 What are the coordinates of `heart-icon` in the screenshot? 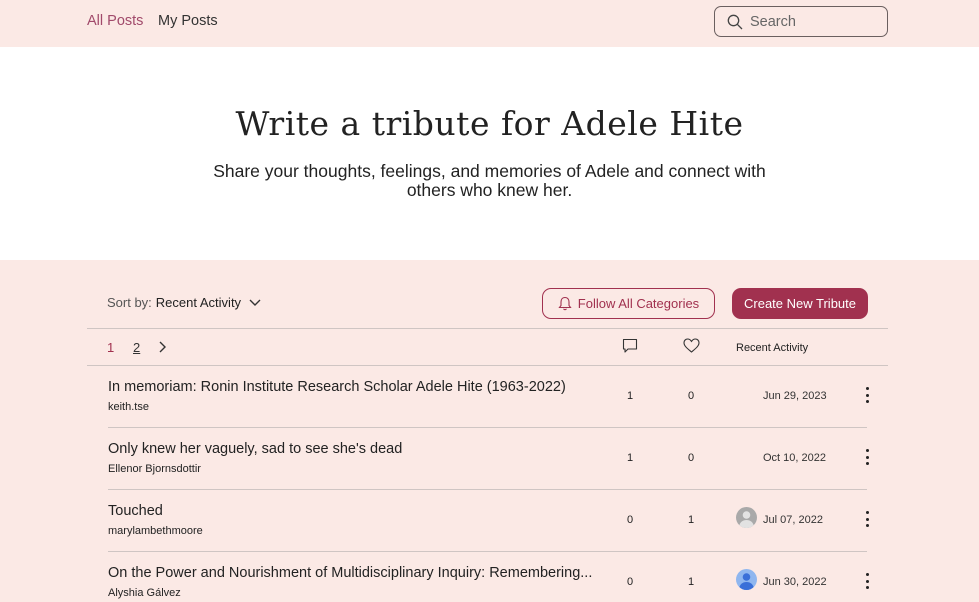 It's located at (691, 345).